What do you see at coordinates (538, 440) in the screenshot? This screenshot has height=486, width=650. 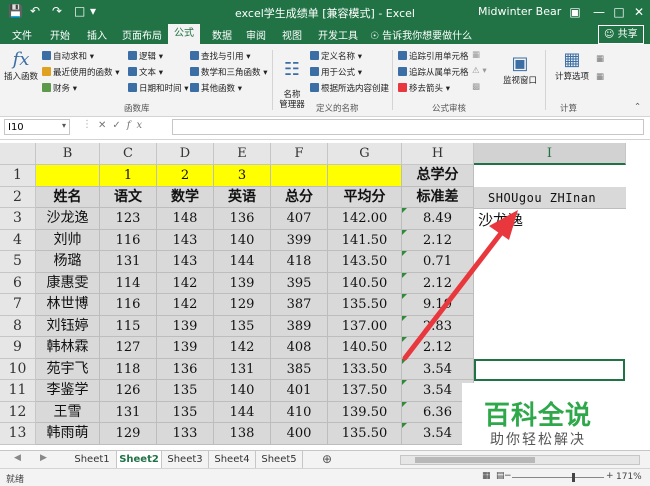 I see `watermark-subtitle: 助你轻松解决` at bounding box center [538, 440].